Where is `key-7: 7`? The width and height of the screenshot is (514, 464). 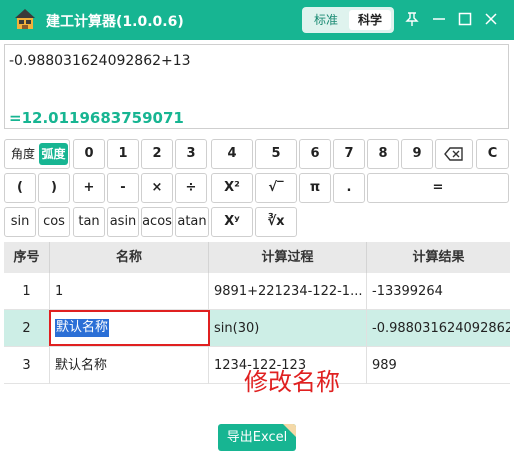
key-7: 7 is located at coordinates (349, 154).